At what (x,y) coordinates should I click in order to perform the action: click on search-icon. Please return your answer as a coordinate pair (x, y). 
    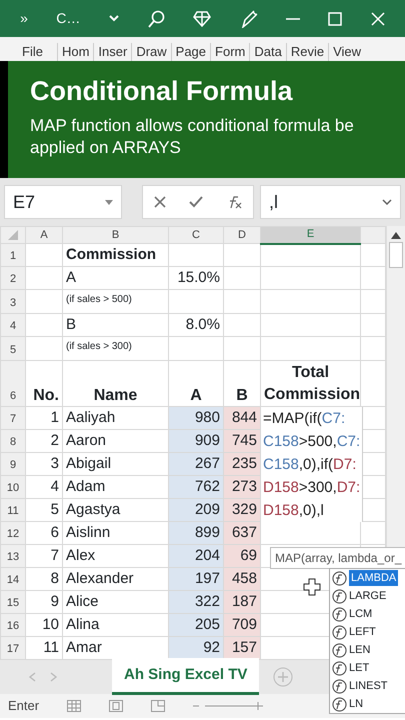
    Looking at the image, I should click on (156, 19).